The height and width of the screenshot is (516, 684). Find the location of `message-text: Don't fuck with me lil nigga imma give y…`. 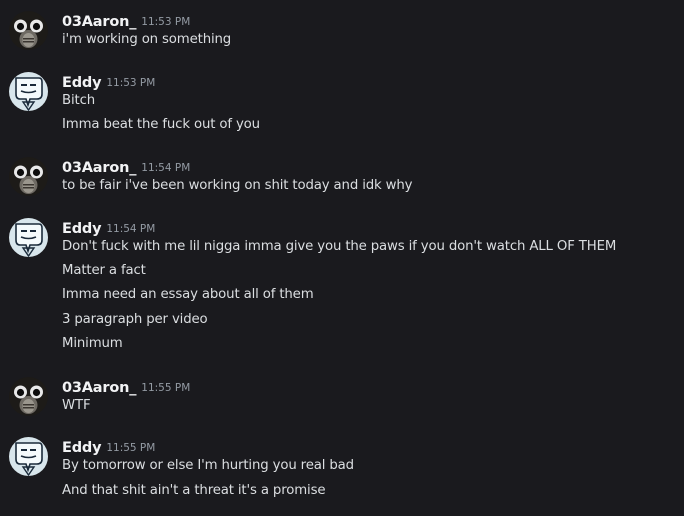

message-text: Don't fuck with me lil nigga imma give y… is located at coordinates (339, 246).